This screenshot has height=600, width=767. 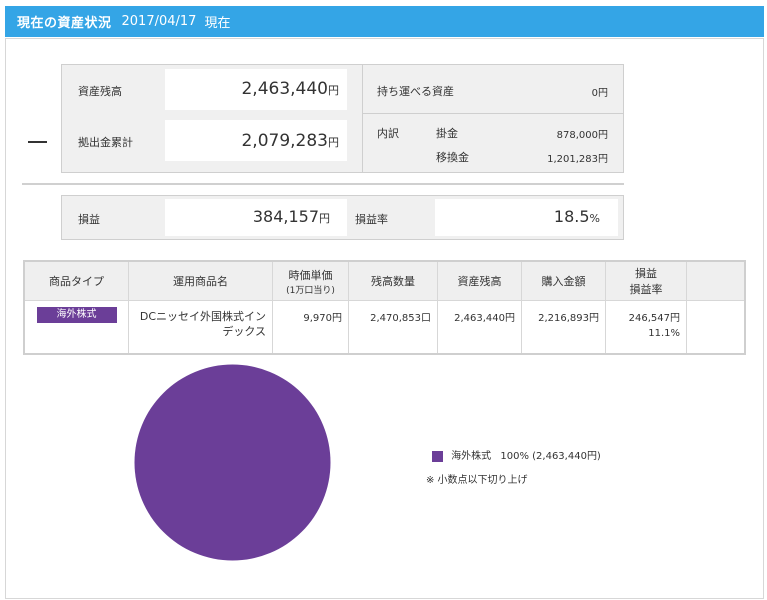 What do you see at coordinates (437, 456) in the screenshot?
I see `legend-swatch` at bounding box center [437, 456].